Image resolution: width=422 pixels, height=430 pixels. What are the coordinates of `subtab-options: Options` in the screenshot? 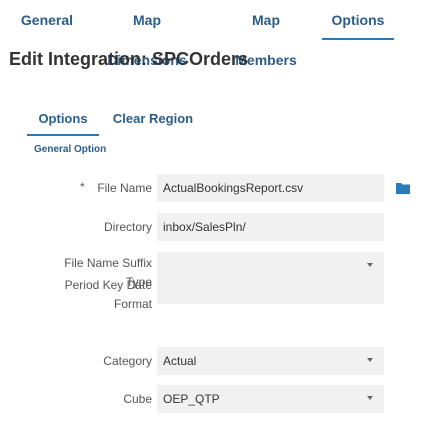 It's located at (63, 121).